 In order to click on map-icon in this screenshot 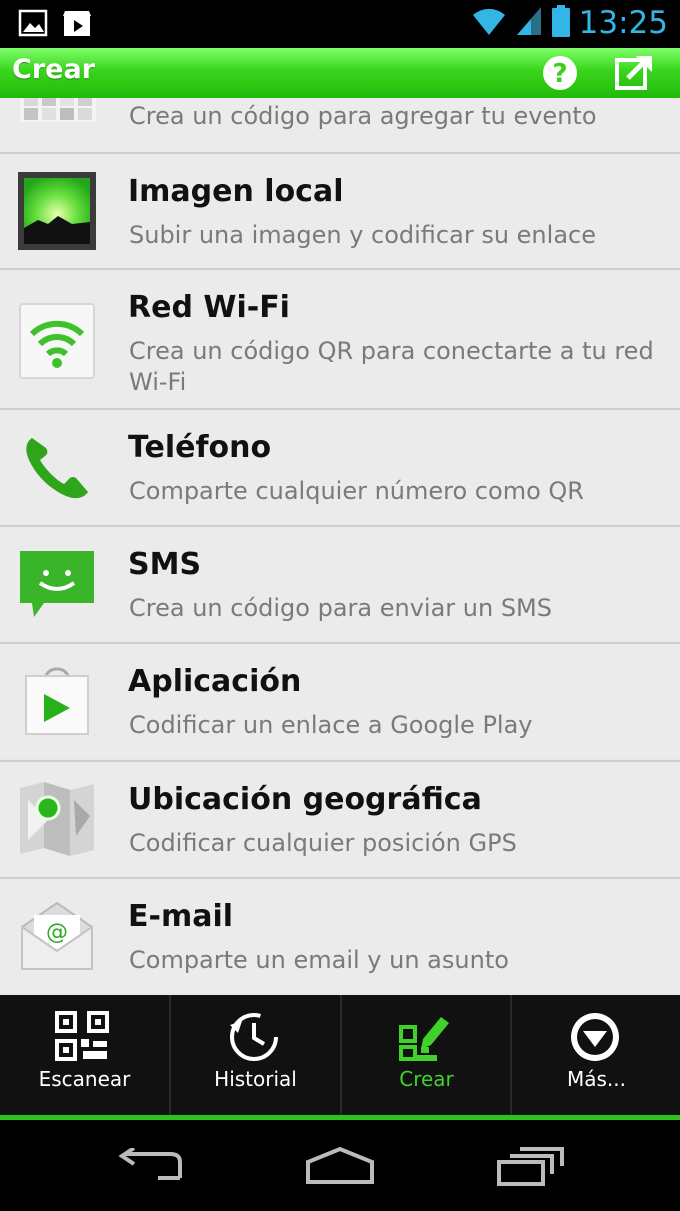, I will do `click(57, 819)`.